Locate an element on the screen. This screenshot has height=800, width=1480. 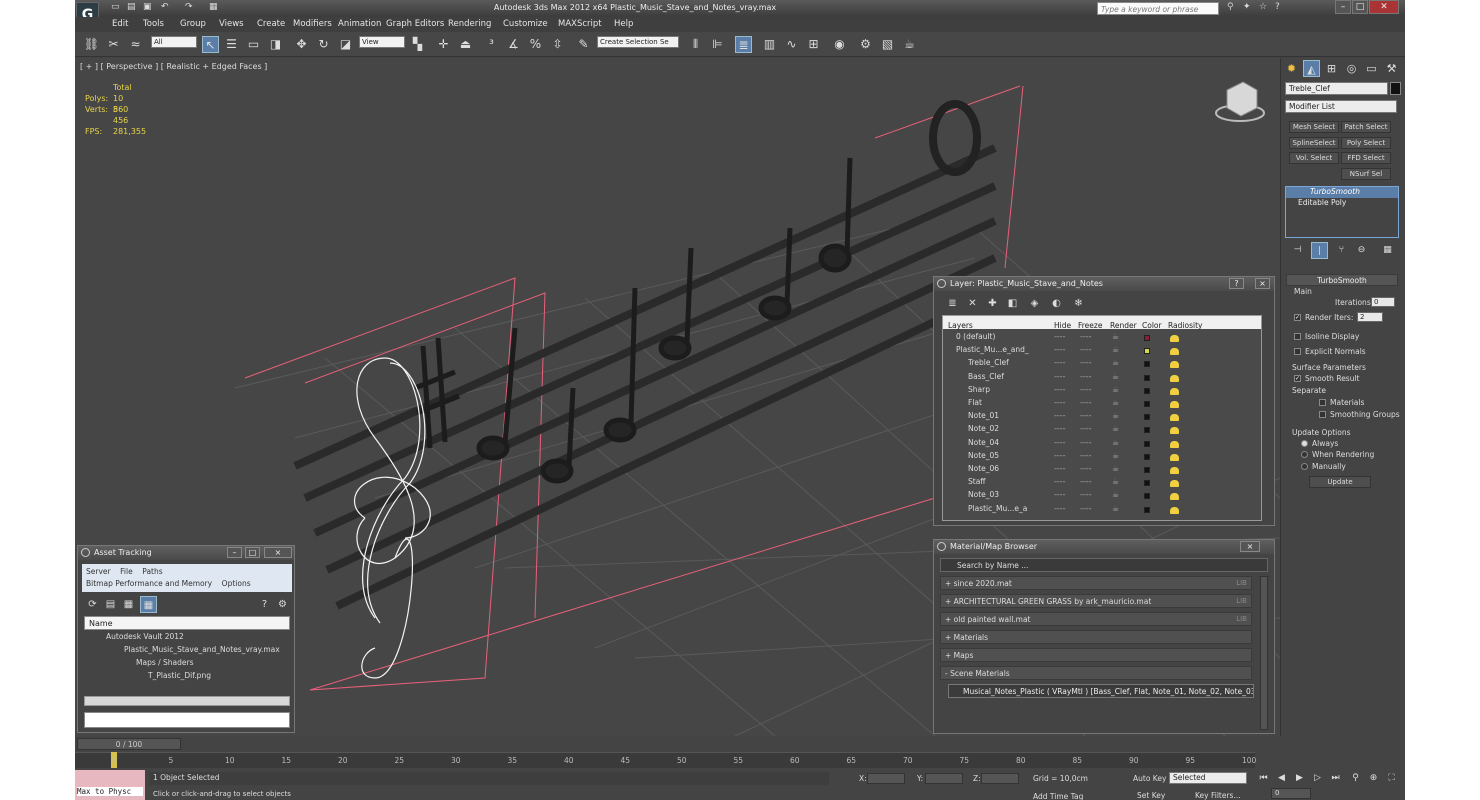
material-browser-header: Material/Map Browser × is located at coordinates (1104, 547).